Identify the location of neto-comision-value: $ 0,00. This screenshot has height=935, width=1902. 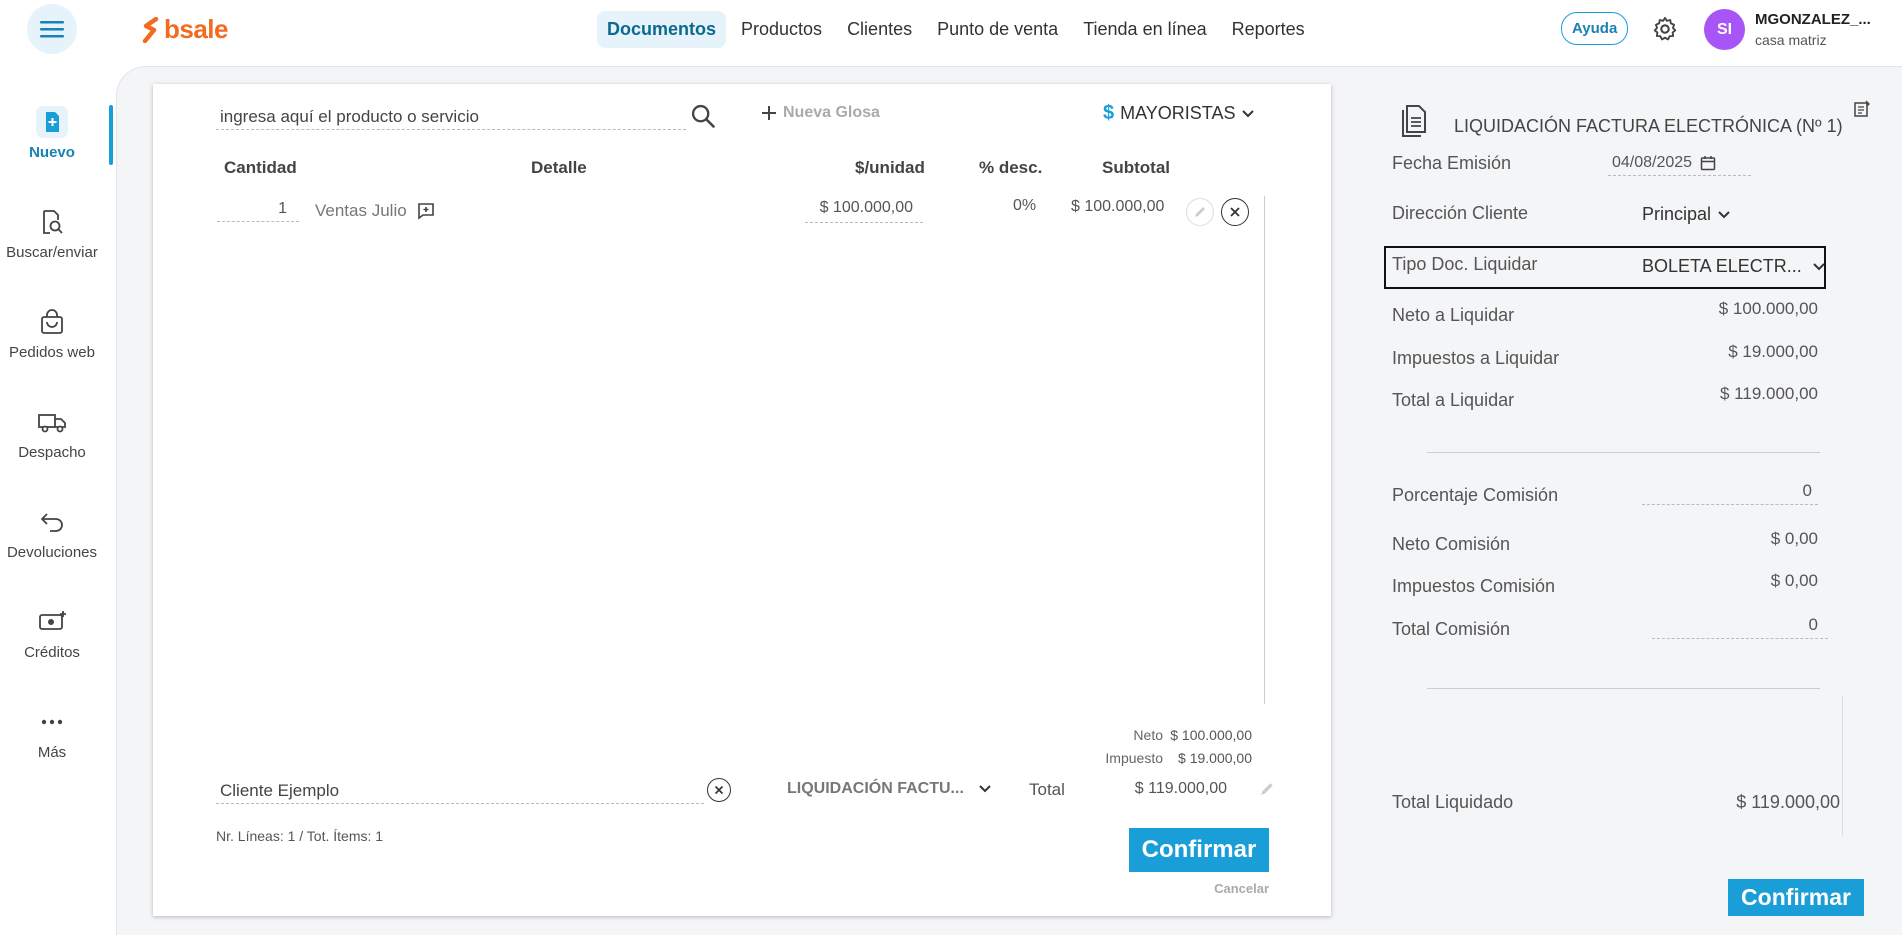
(1794, 538).